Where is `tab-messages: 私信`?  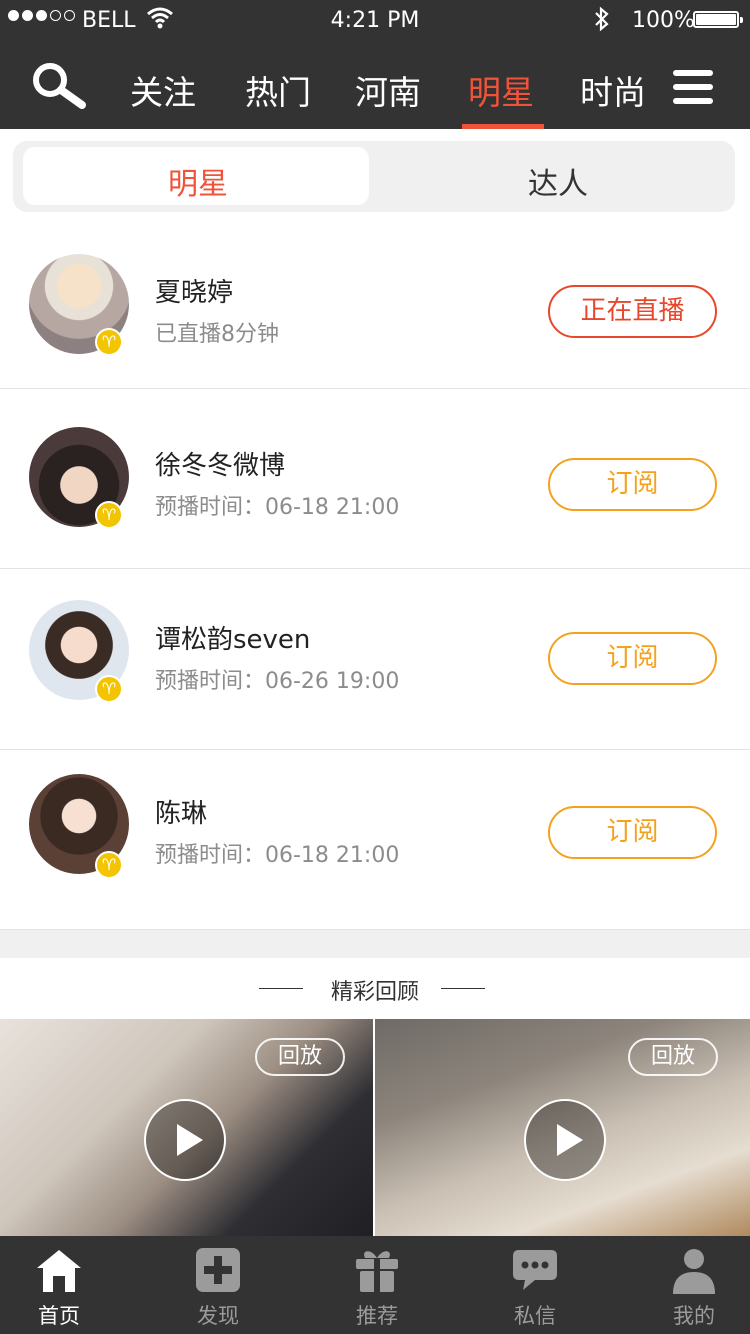 tab-messages: 私信 is located at coordinates (535, 1285).